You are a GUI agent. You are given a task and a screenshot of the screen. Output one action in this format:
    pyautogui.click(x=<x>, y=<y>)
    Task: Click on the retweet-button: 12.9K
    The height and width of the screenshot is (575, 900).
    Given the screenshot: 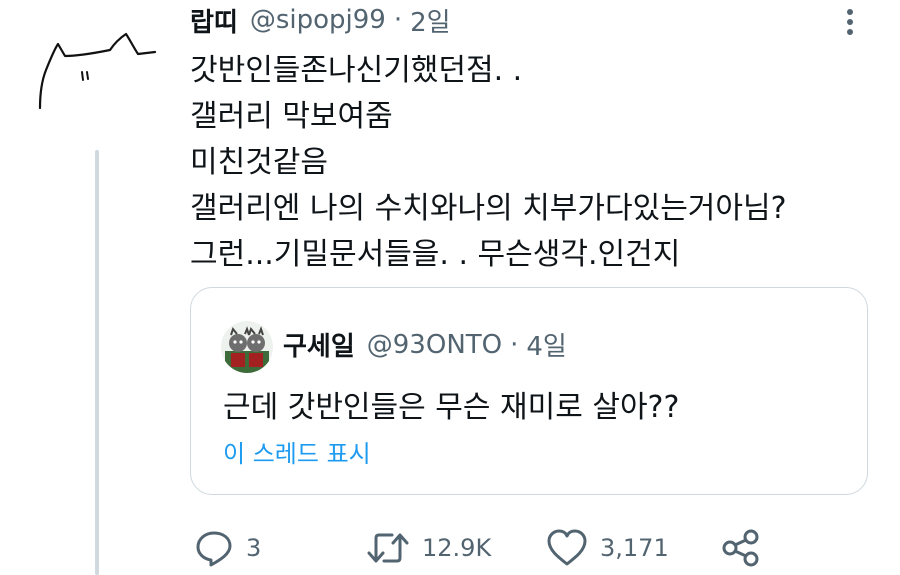 What is the action you would take?
    pyautogui.click(x=428, y=548)
    